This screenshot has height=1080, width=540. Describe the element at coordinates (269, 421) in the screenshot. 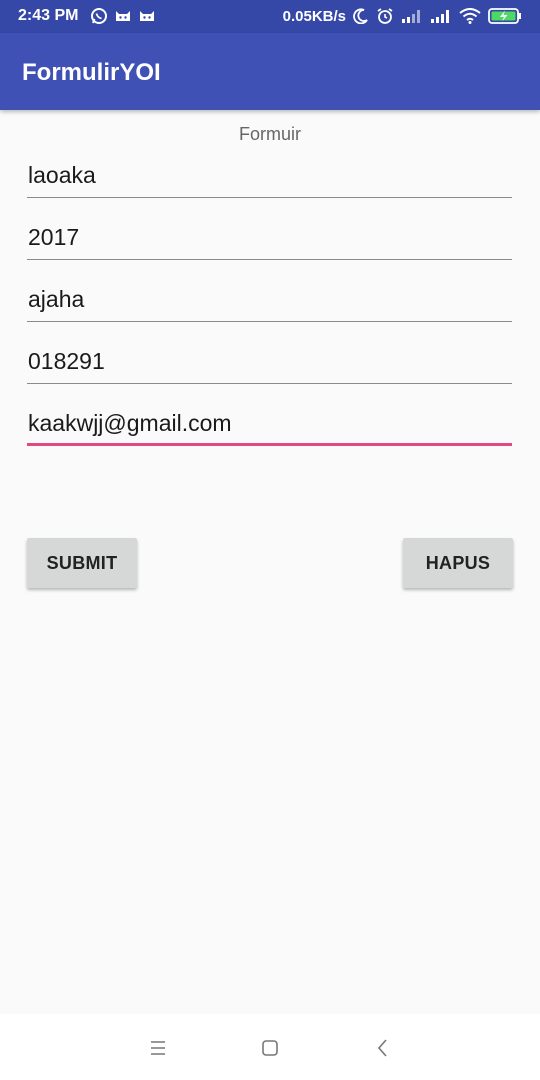

I see `email-field: kaakwjj@gmail.com` at that location.